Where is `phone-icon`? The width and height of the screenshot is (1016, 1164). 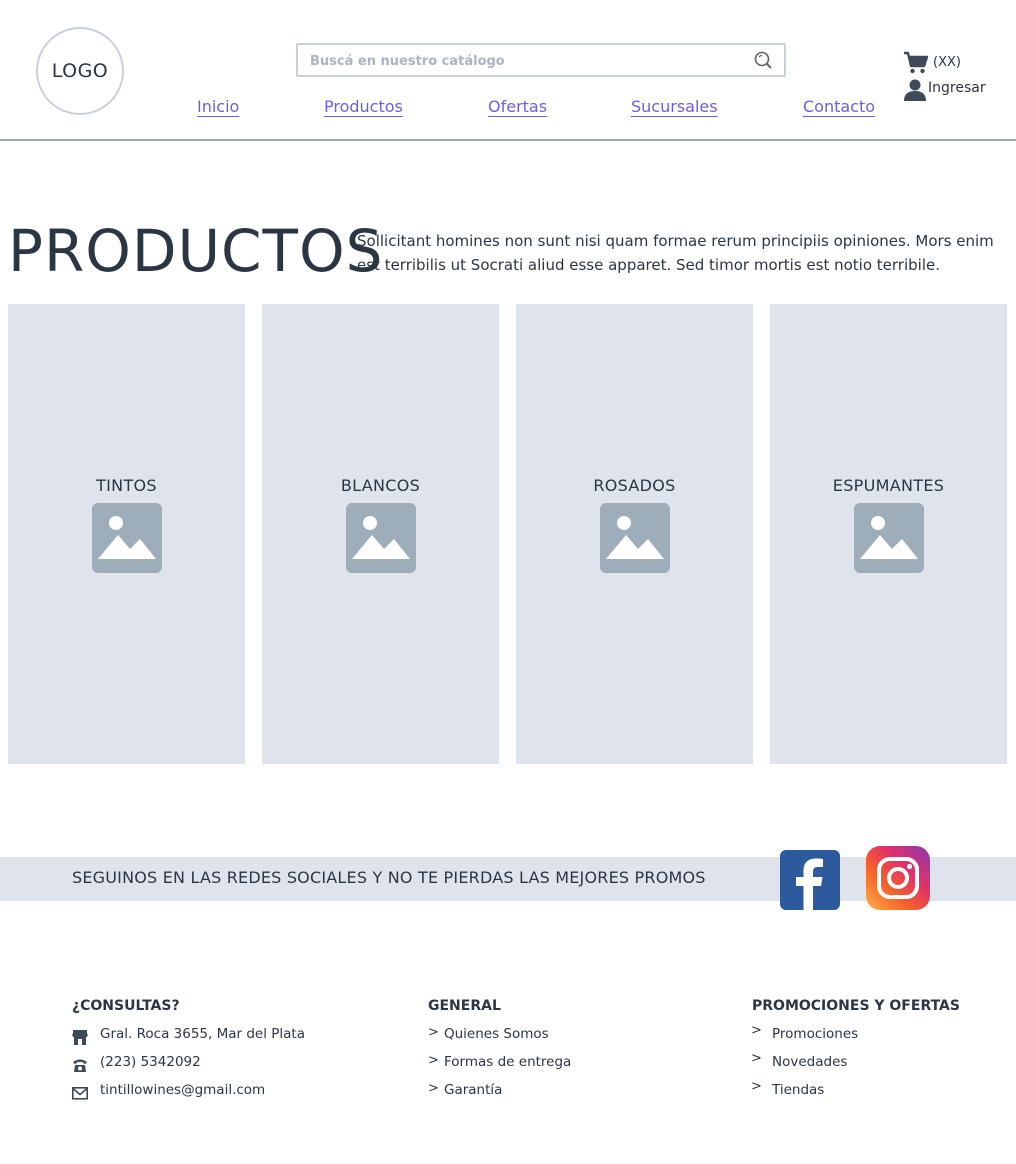
phone-icon is located at coordinates (80, 1065).